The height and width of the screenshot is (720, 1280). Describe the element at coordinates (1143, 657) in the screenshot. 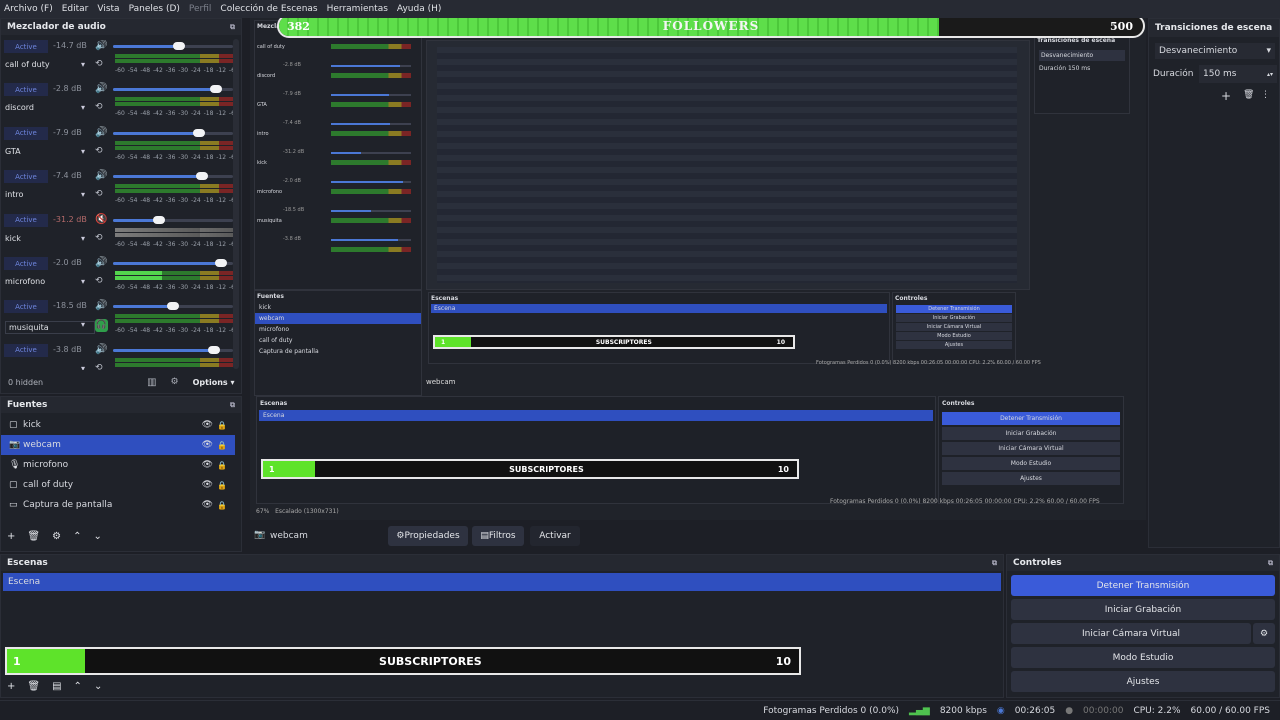

I see `studio-mode-button: Modo Estudio` at that location.